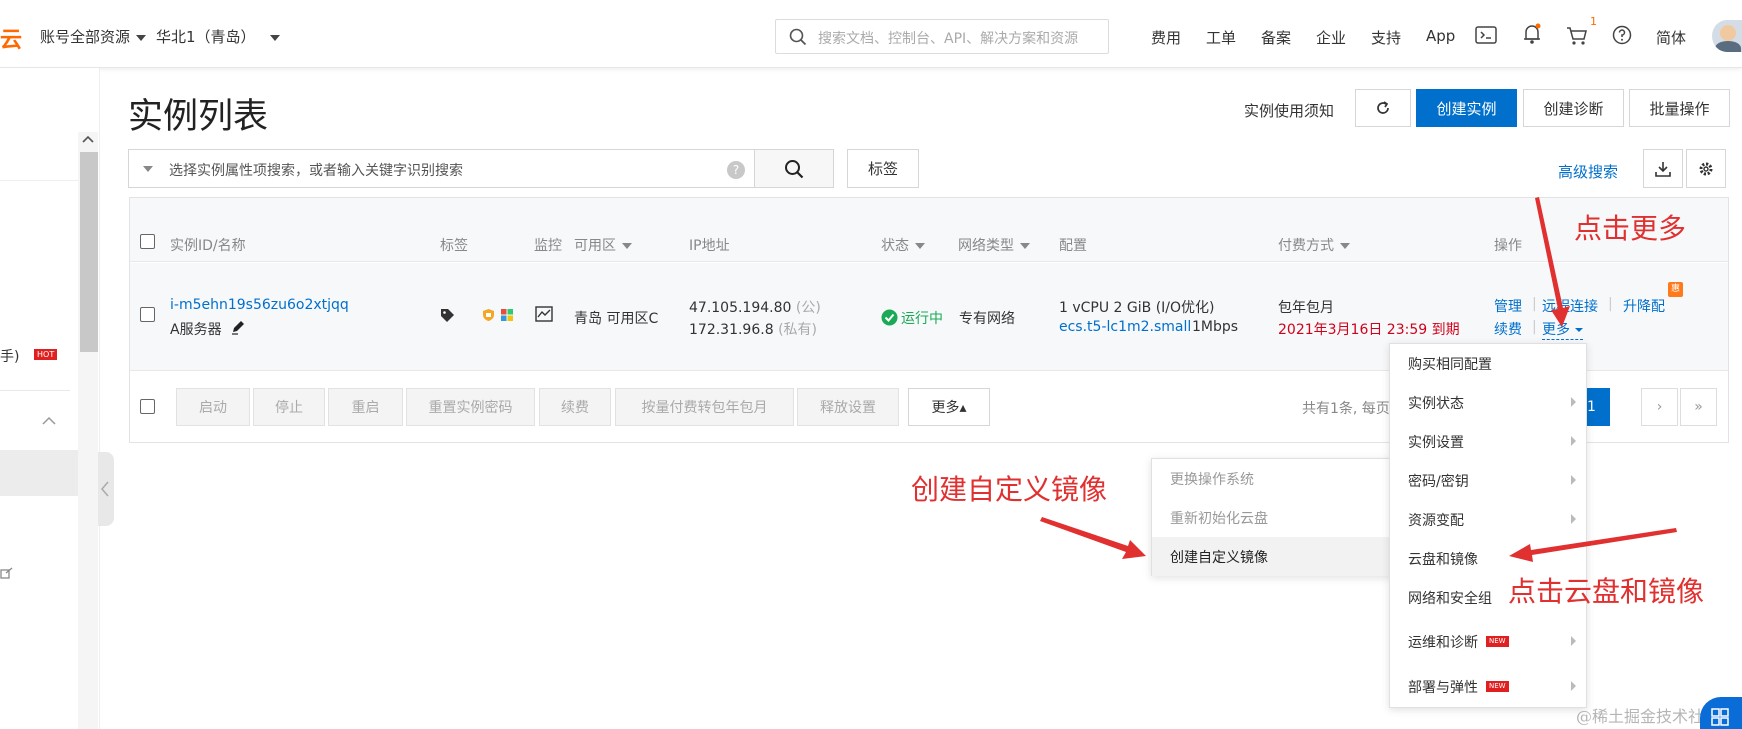 The width and height of the screenshot is (1742, 729). What do you see at coordinates (1272, 556) in the screenshot?
I see `submenu-item-create-custom-image: 创建自定义镜像` at bounding box center [1272, 556].